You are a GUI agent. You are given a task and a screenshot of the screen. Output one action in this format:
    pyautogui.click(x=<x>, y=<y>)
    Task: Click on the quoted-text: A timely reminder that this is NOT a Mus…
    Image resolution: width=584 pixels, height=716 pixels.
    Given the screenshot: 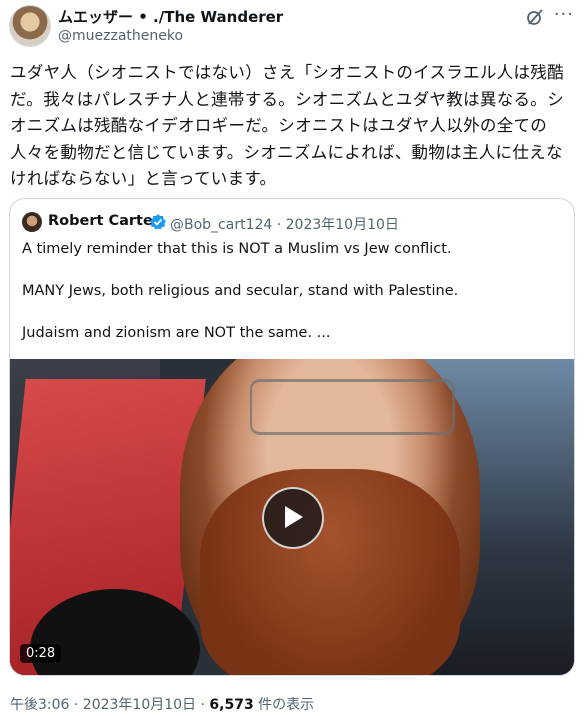 What is the action you would take?
    pyautogui.click(x=240, y=291)
    